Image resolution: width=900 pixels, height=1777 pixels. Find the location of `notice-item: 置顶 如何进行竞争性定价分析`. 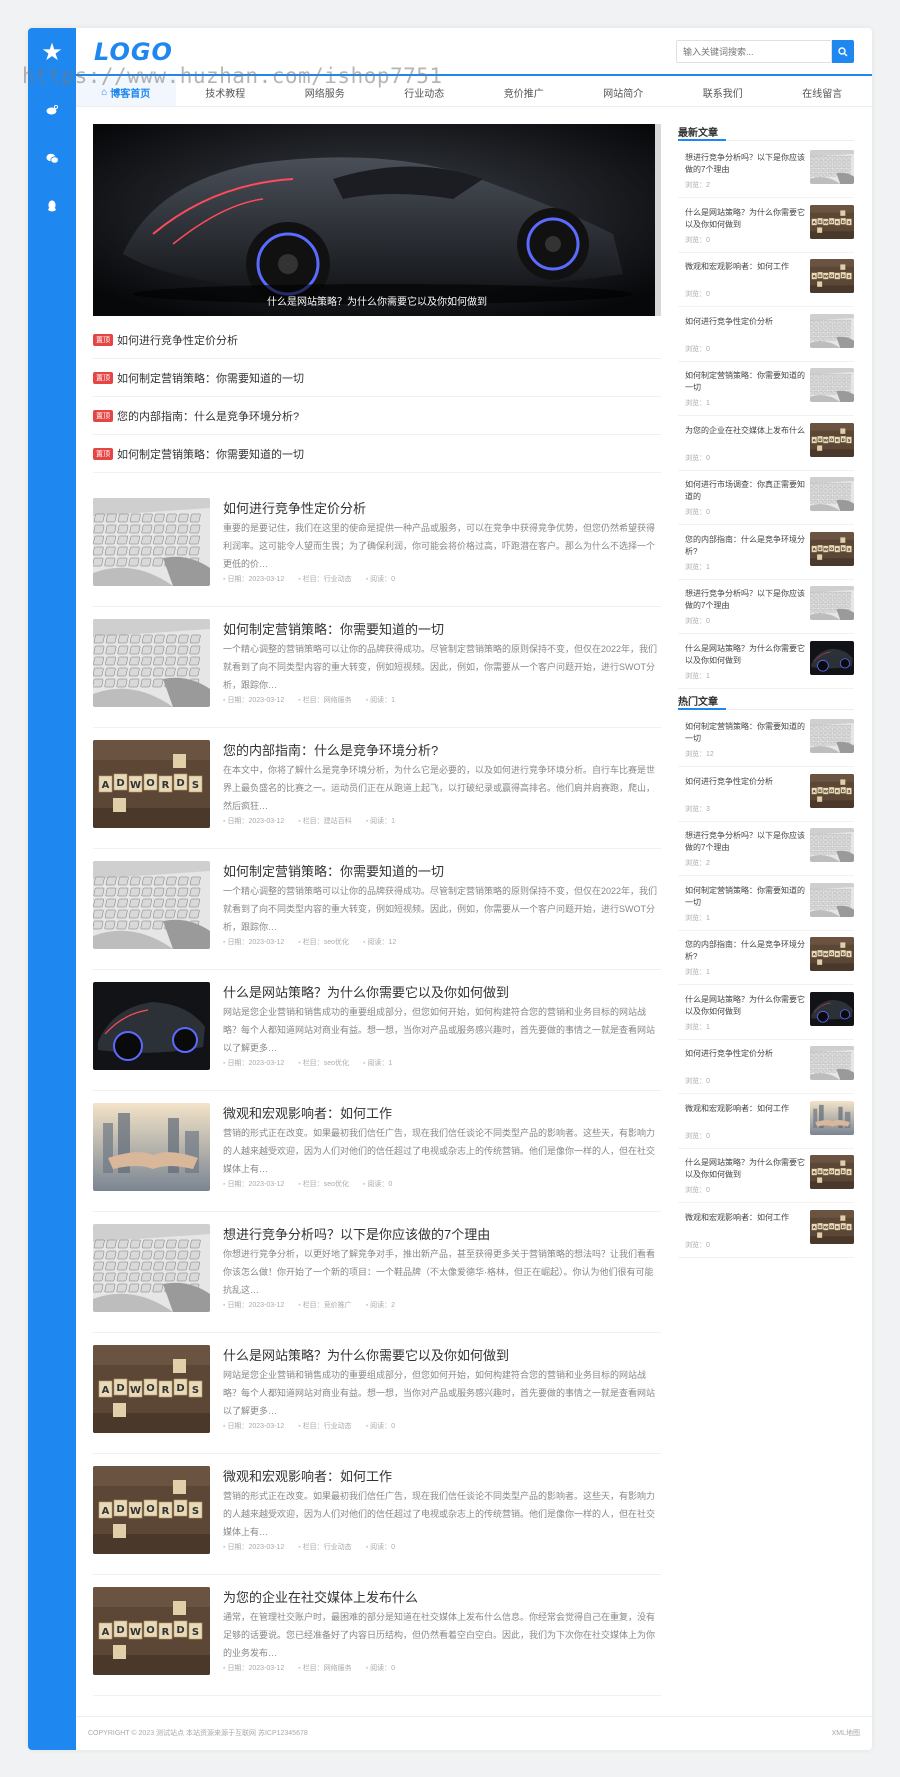

notice-item: 置顶 如何进行竞争性定价分析 is located at coordinates (377, 340).